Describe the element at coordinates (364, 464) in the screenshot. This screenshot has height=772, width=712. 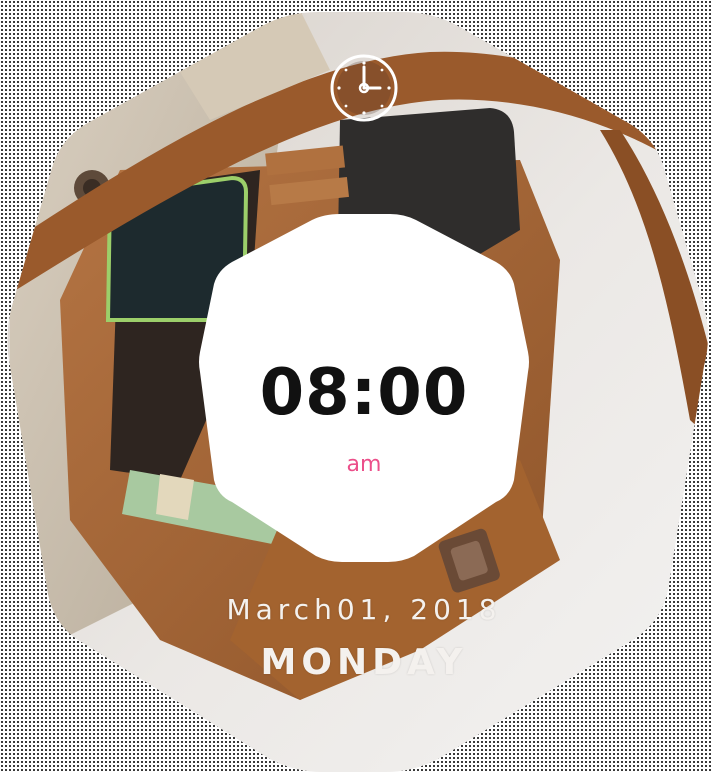
I see `am-pm-label: am` at that location.